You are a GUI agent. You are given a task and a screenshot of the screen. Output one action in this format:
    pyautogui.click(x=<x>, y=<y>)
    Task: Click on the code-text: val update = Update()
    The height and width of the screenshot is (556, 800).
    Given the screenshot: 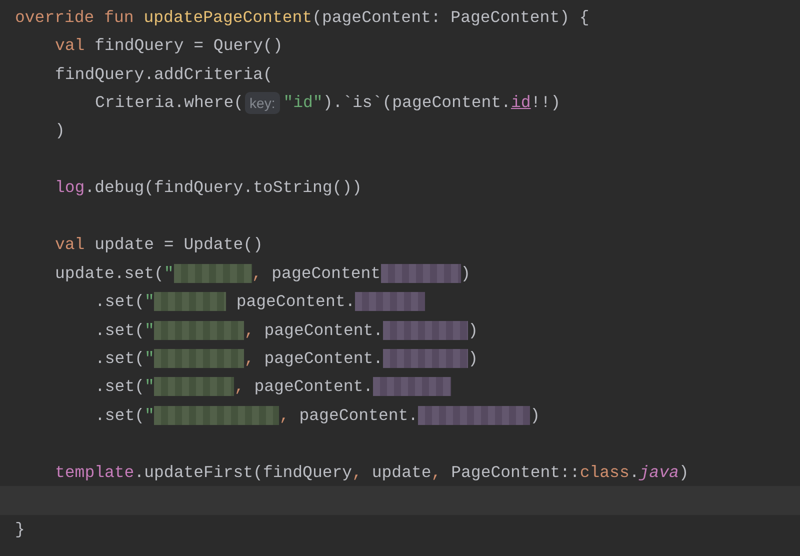 What is the action you would take?
    pyautogui.click(x=159, y=244)
    